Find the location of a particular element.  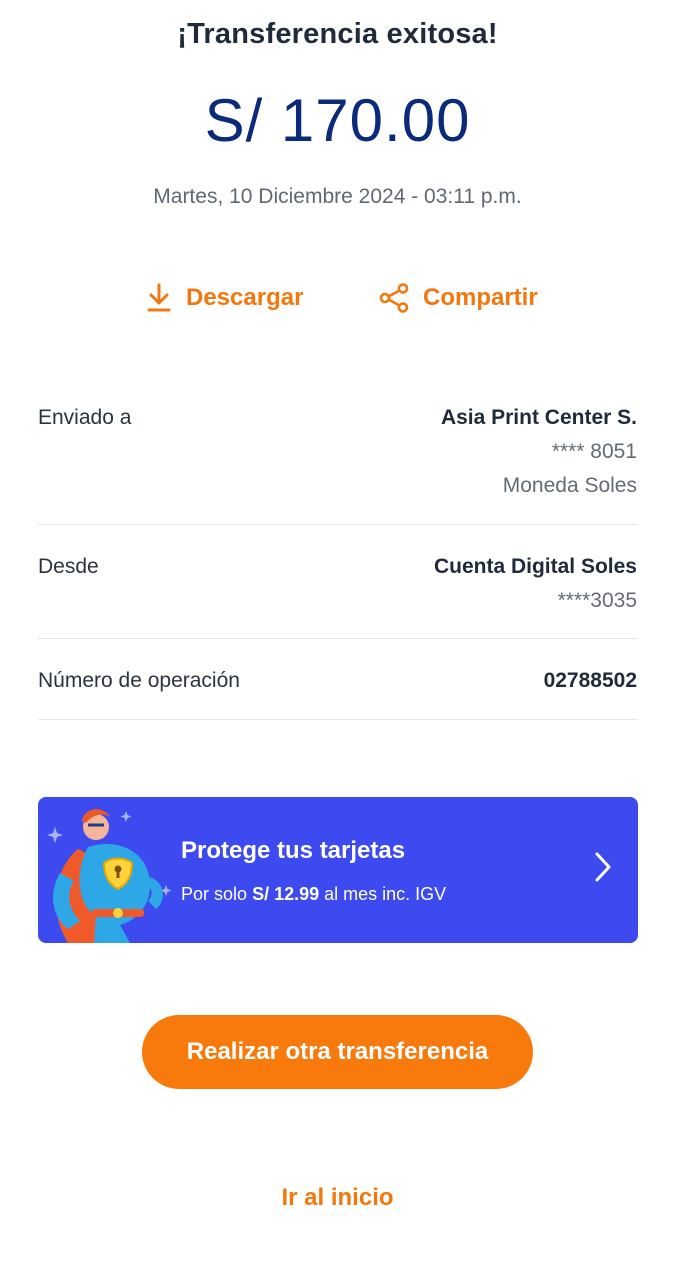

share-label: Compartir is located at coordinates (480, 297).